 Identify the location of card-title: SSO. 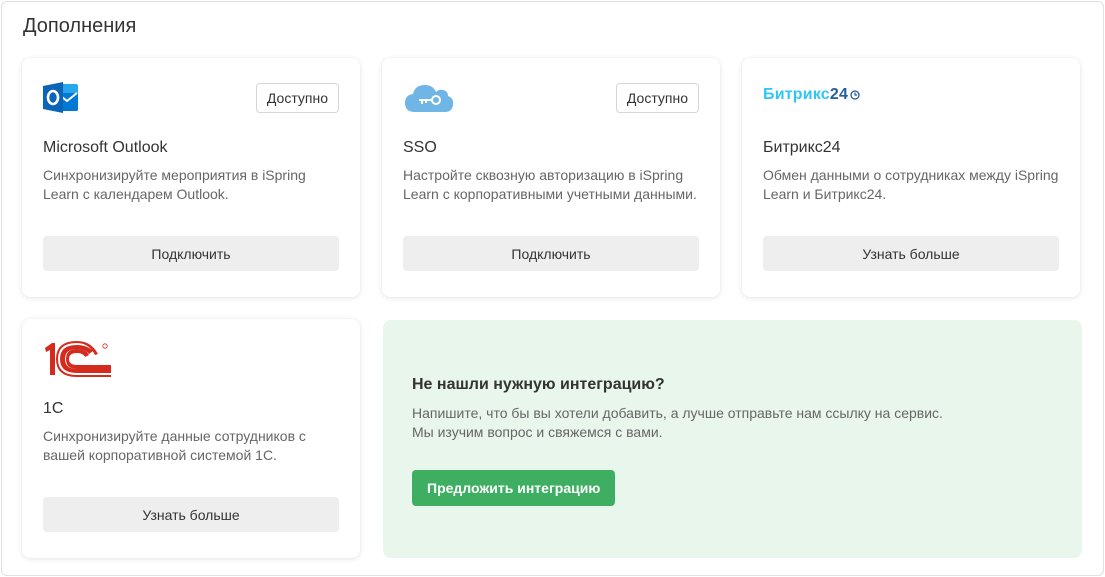
(420, 147).